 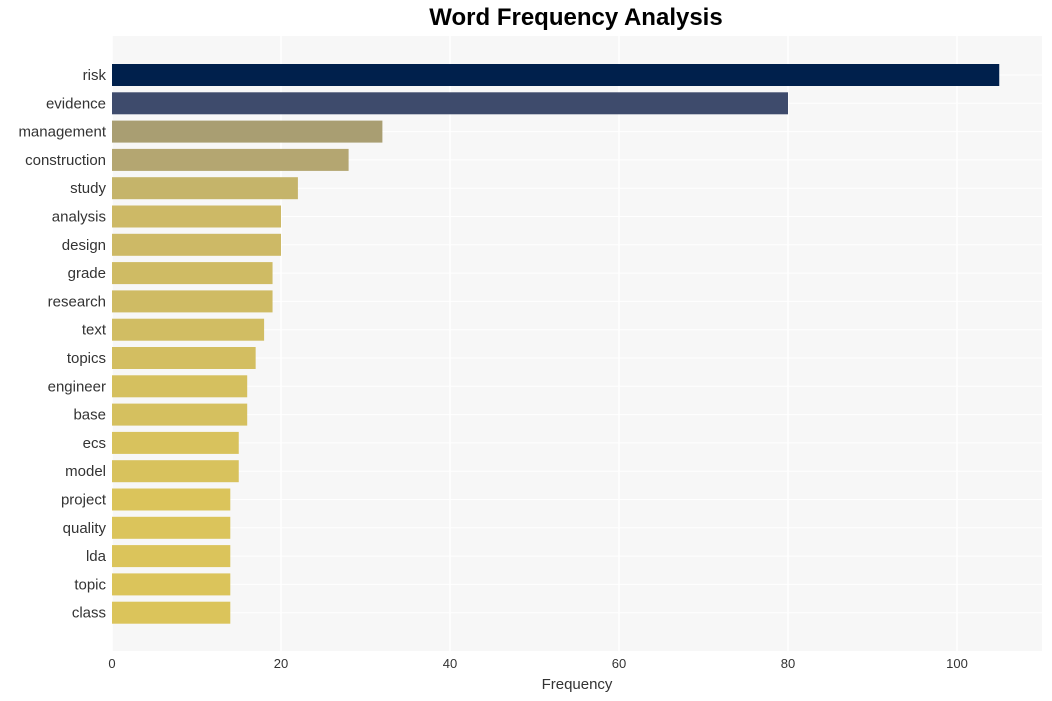 What do you see at coordinates (188, 329) in the screenshot?
I see `bar-text` at bounding box center [188, 329].